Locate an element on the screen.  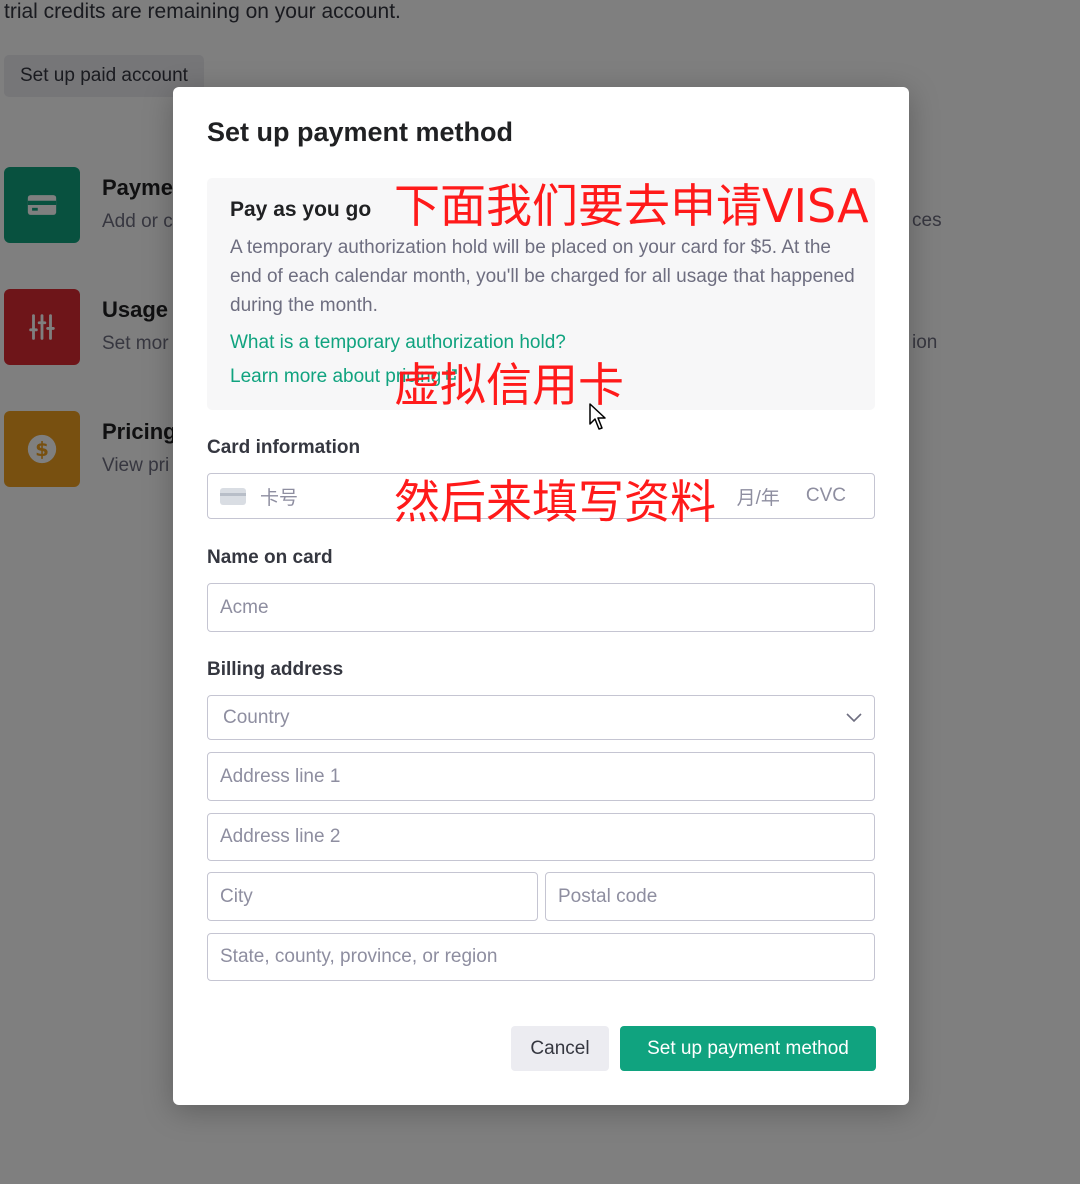
address-line-1-input: Address line 1 is located at coordinates (541, 776).